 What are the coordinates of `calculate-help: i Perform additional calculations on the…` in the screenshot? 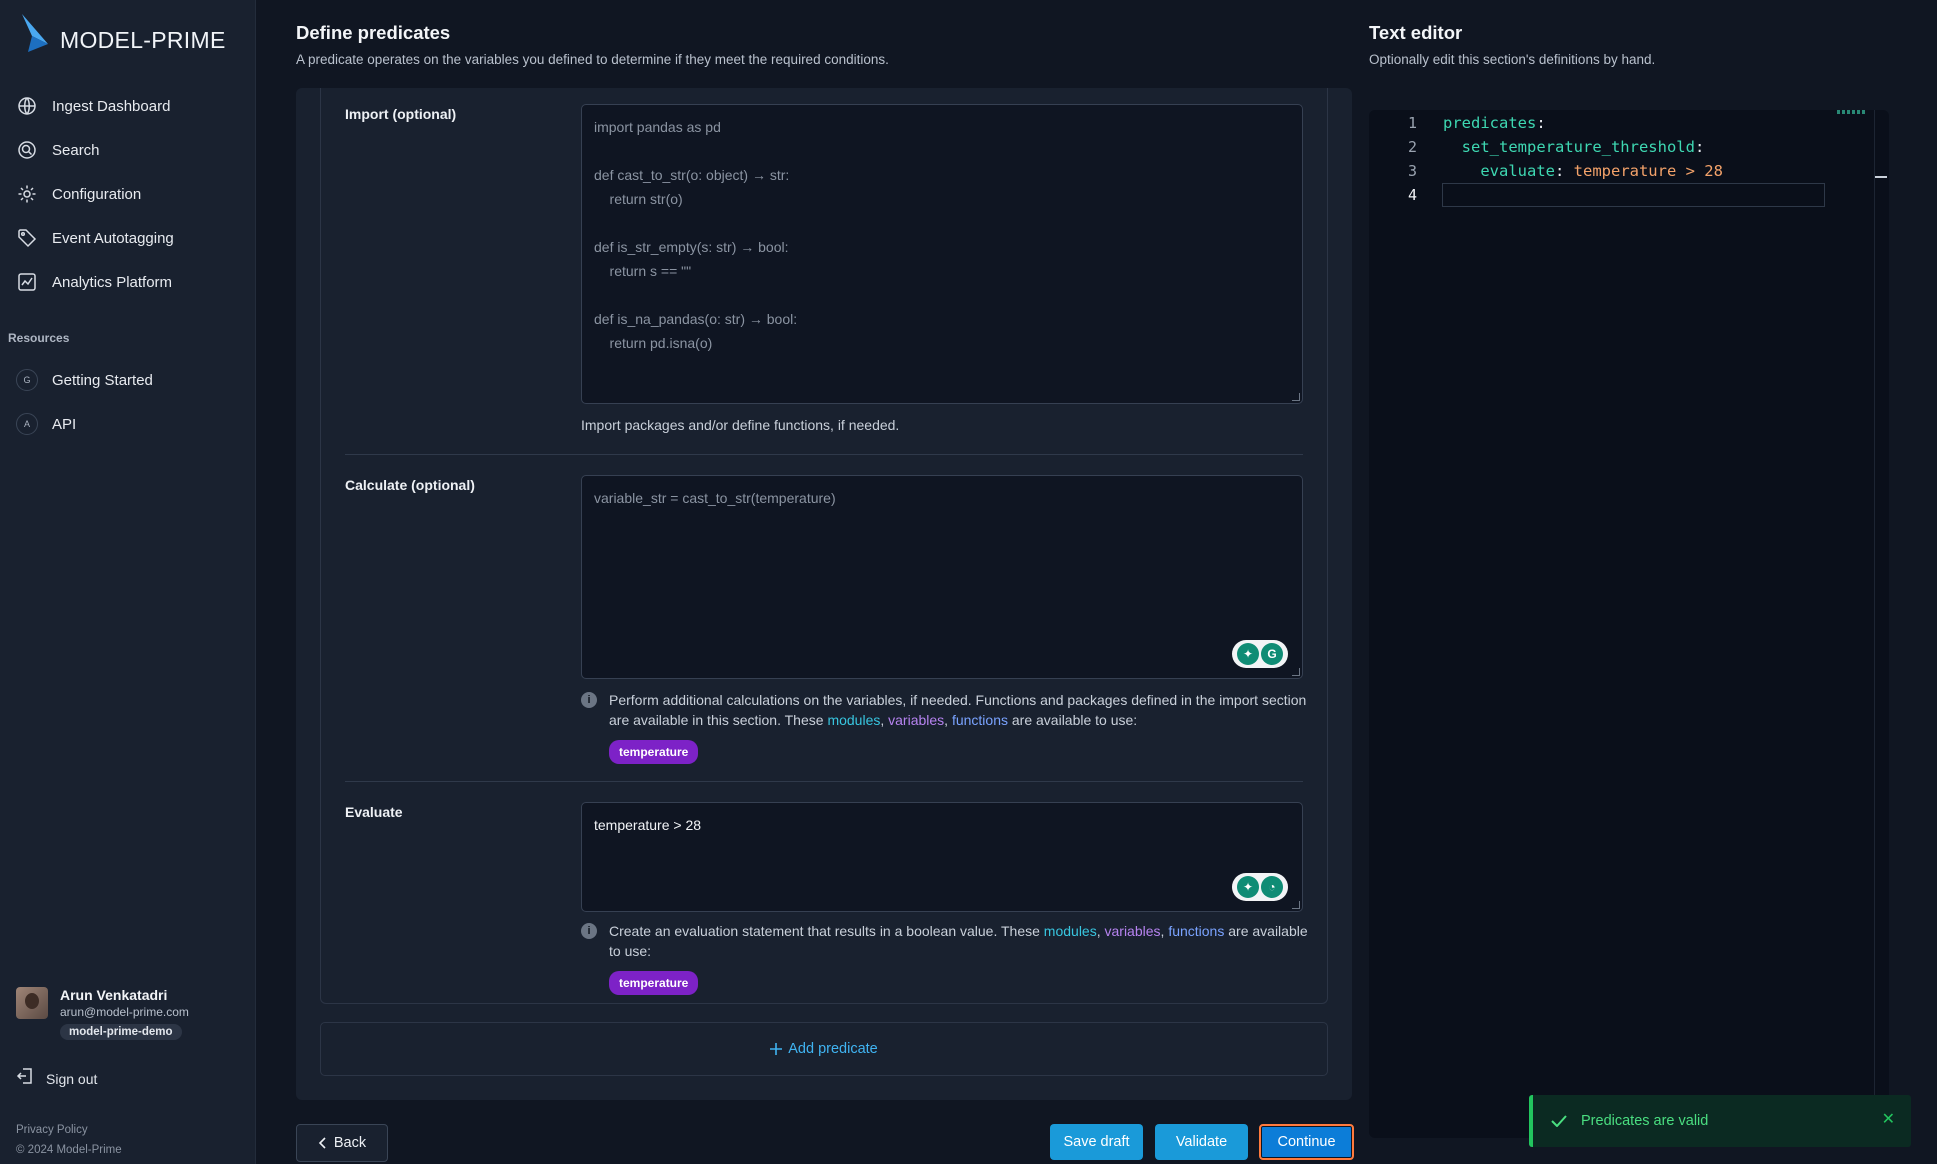 It's located at (946, 727).